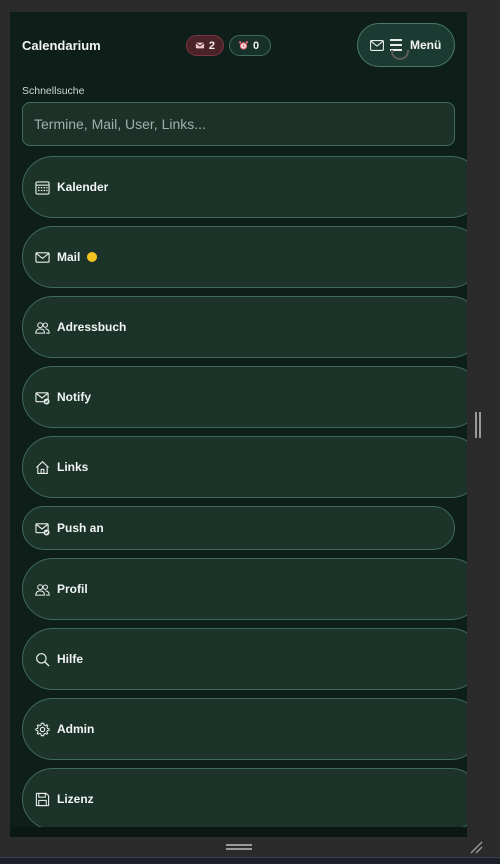 The image size is (500, 864). I want to click on home-icon, so click(42, 467).